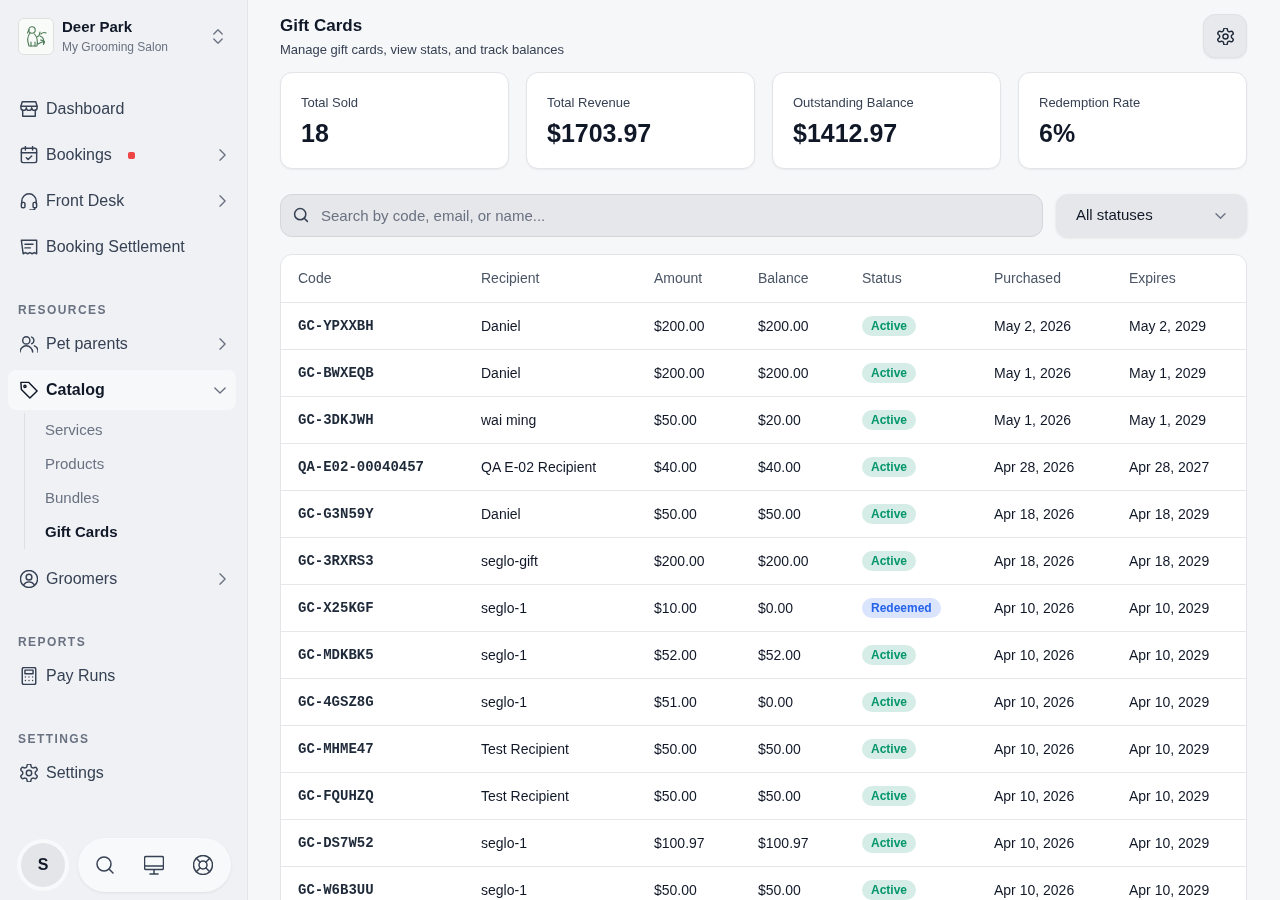 The height and width of the screenshot is (900, 1280). Describe the element at coordinates (315, 133) in the screenshot. I see `stat-value: 18` at that location.